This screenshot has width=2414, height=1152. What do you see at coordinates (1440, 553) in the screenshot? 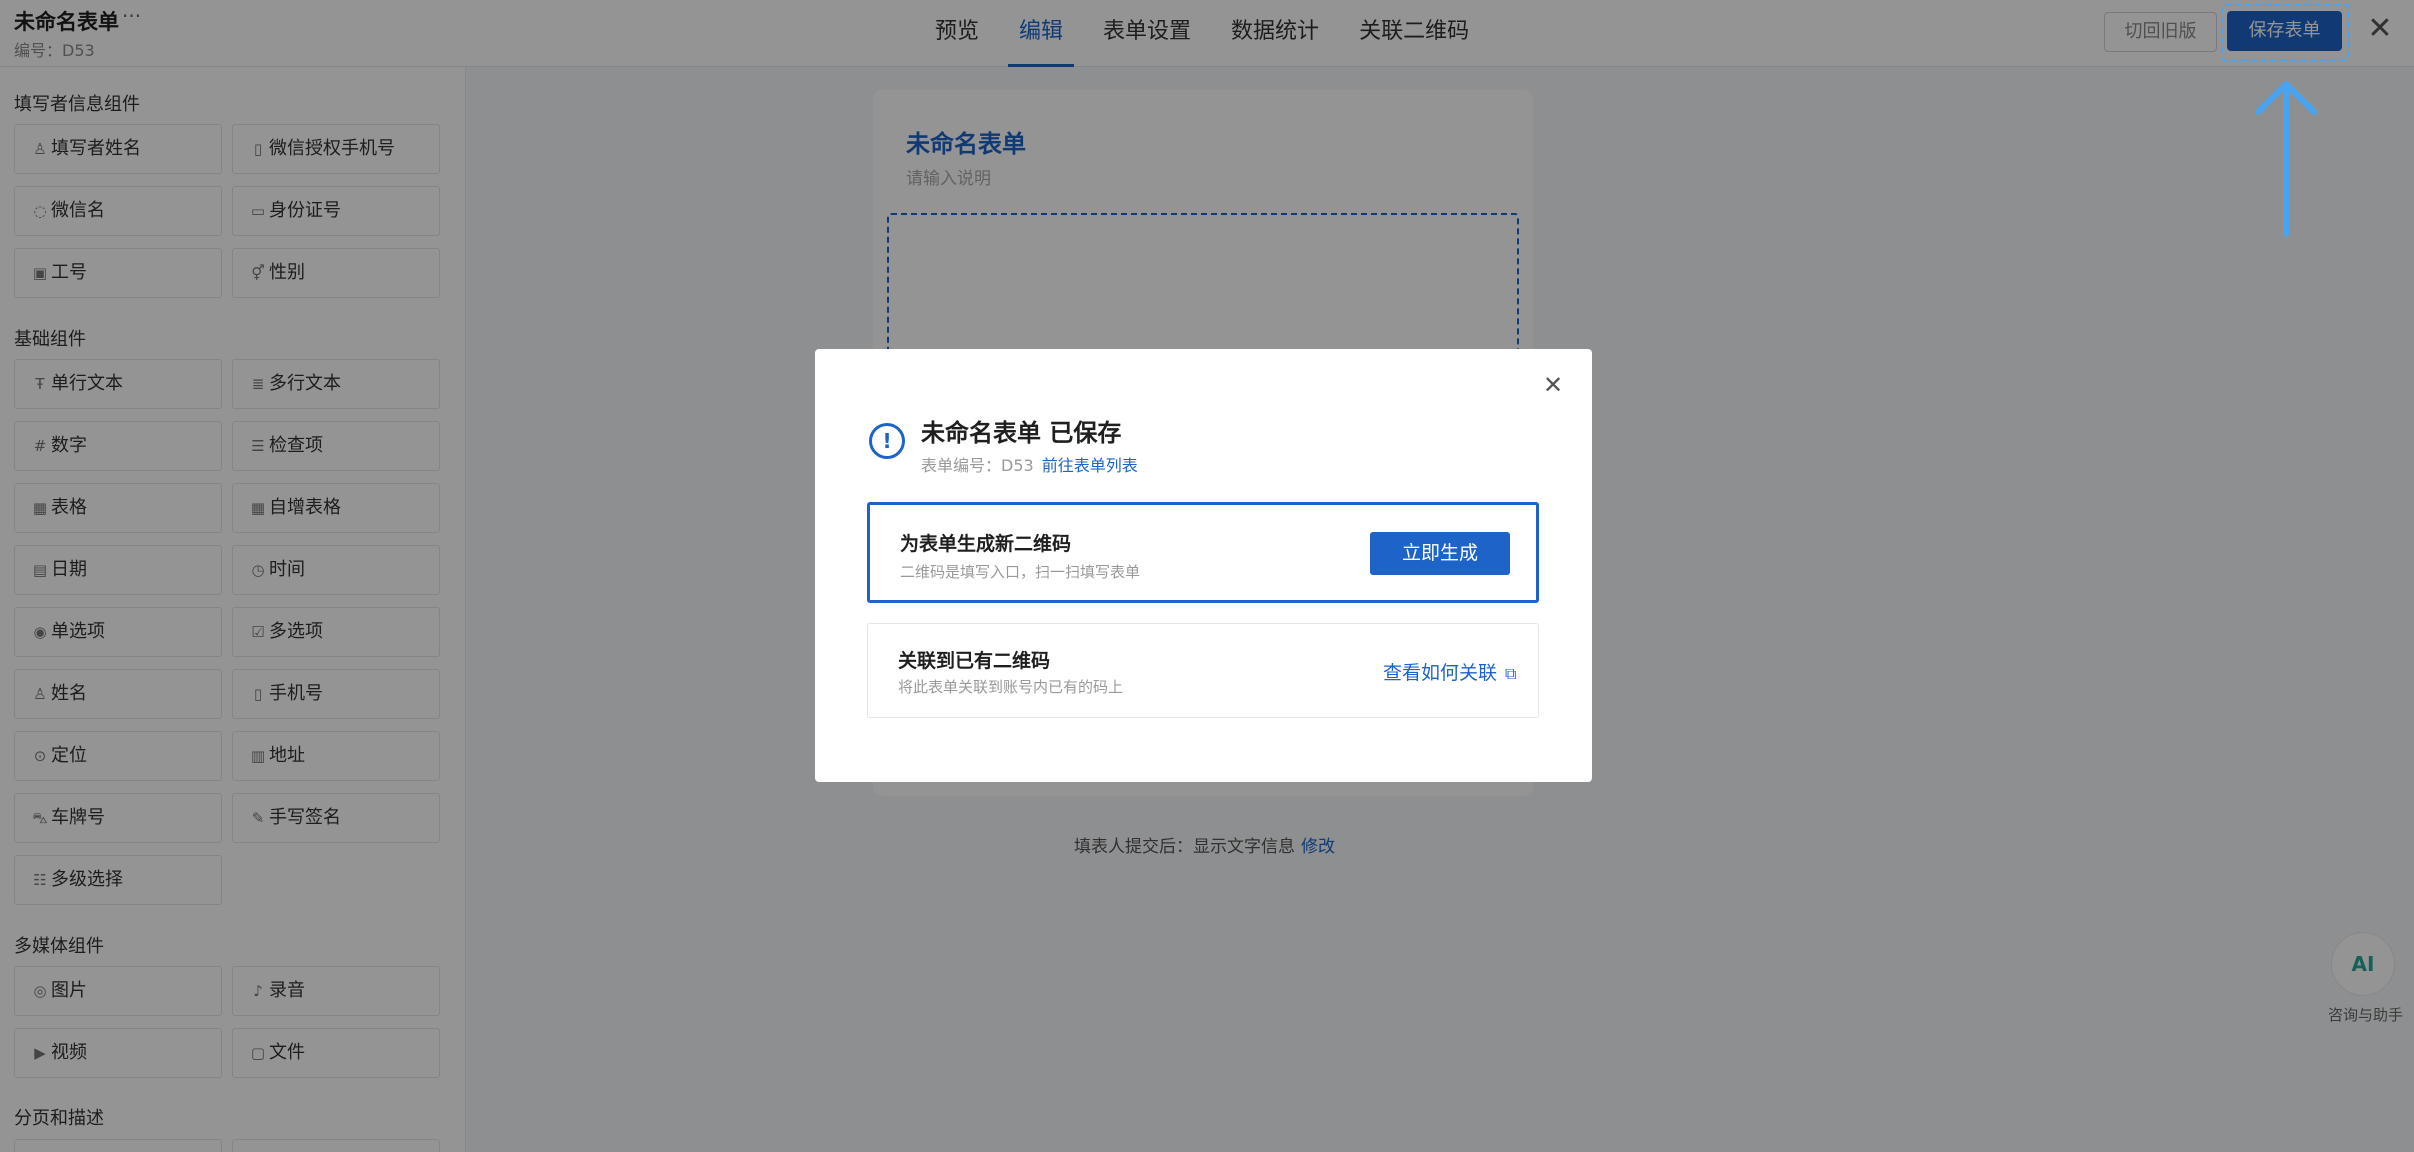
I see `generate-now-button: 立即生成` at bounding box center [1440, 553].